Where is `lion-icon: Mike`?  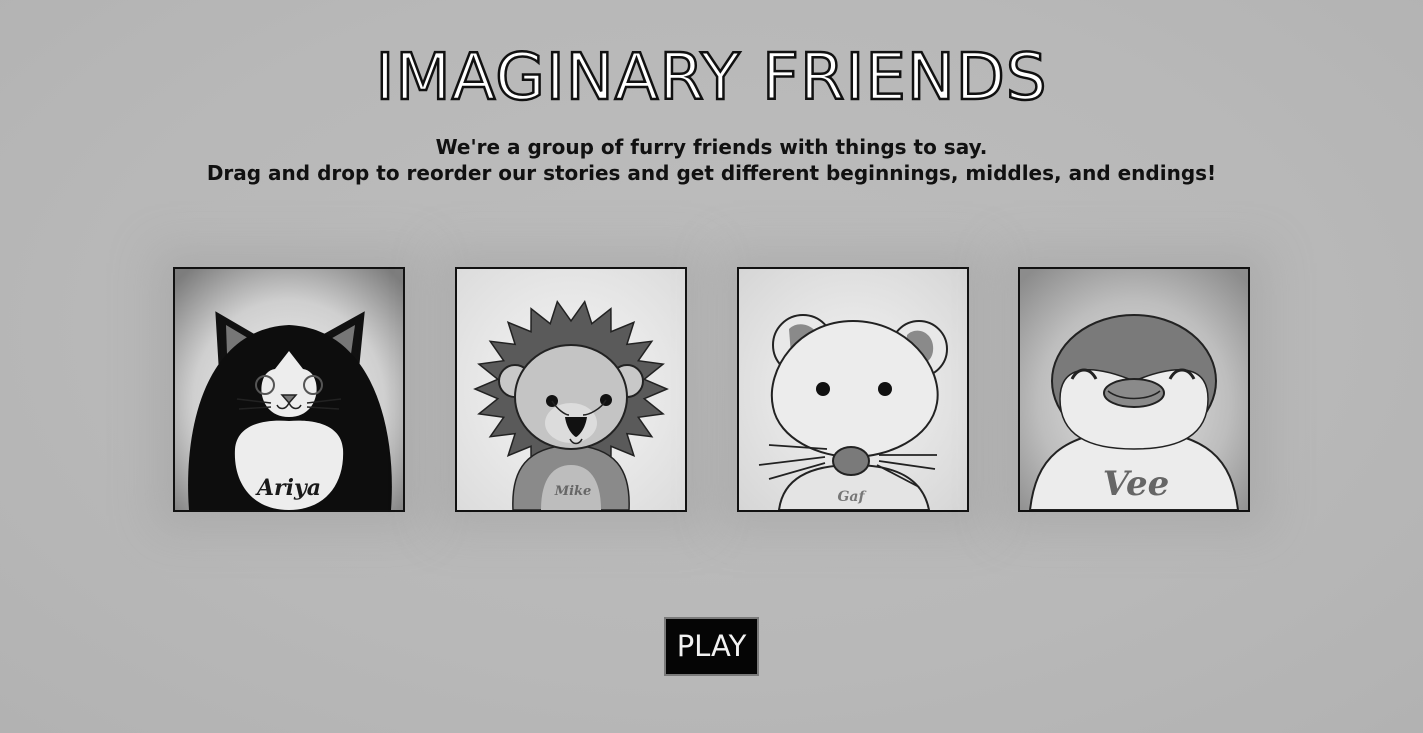 lion-icon: Mike is located at coordinates (571, 389).